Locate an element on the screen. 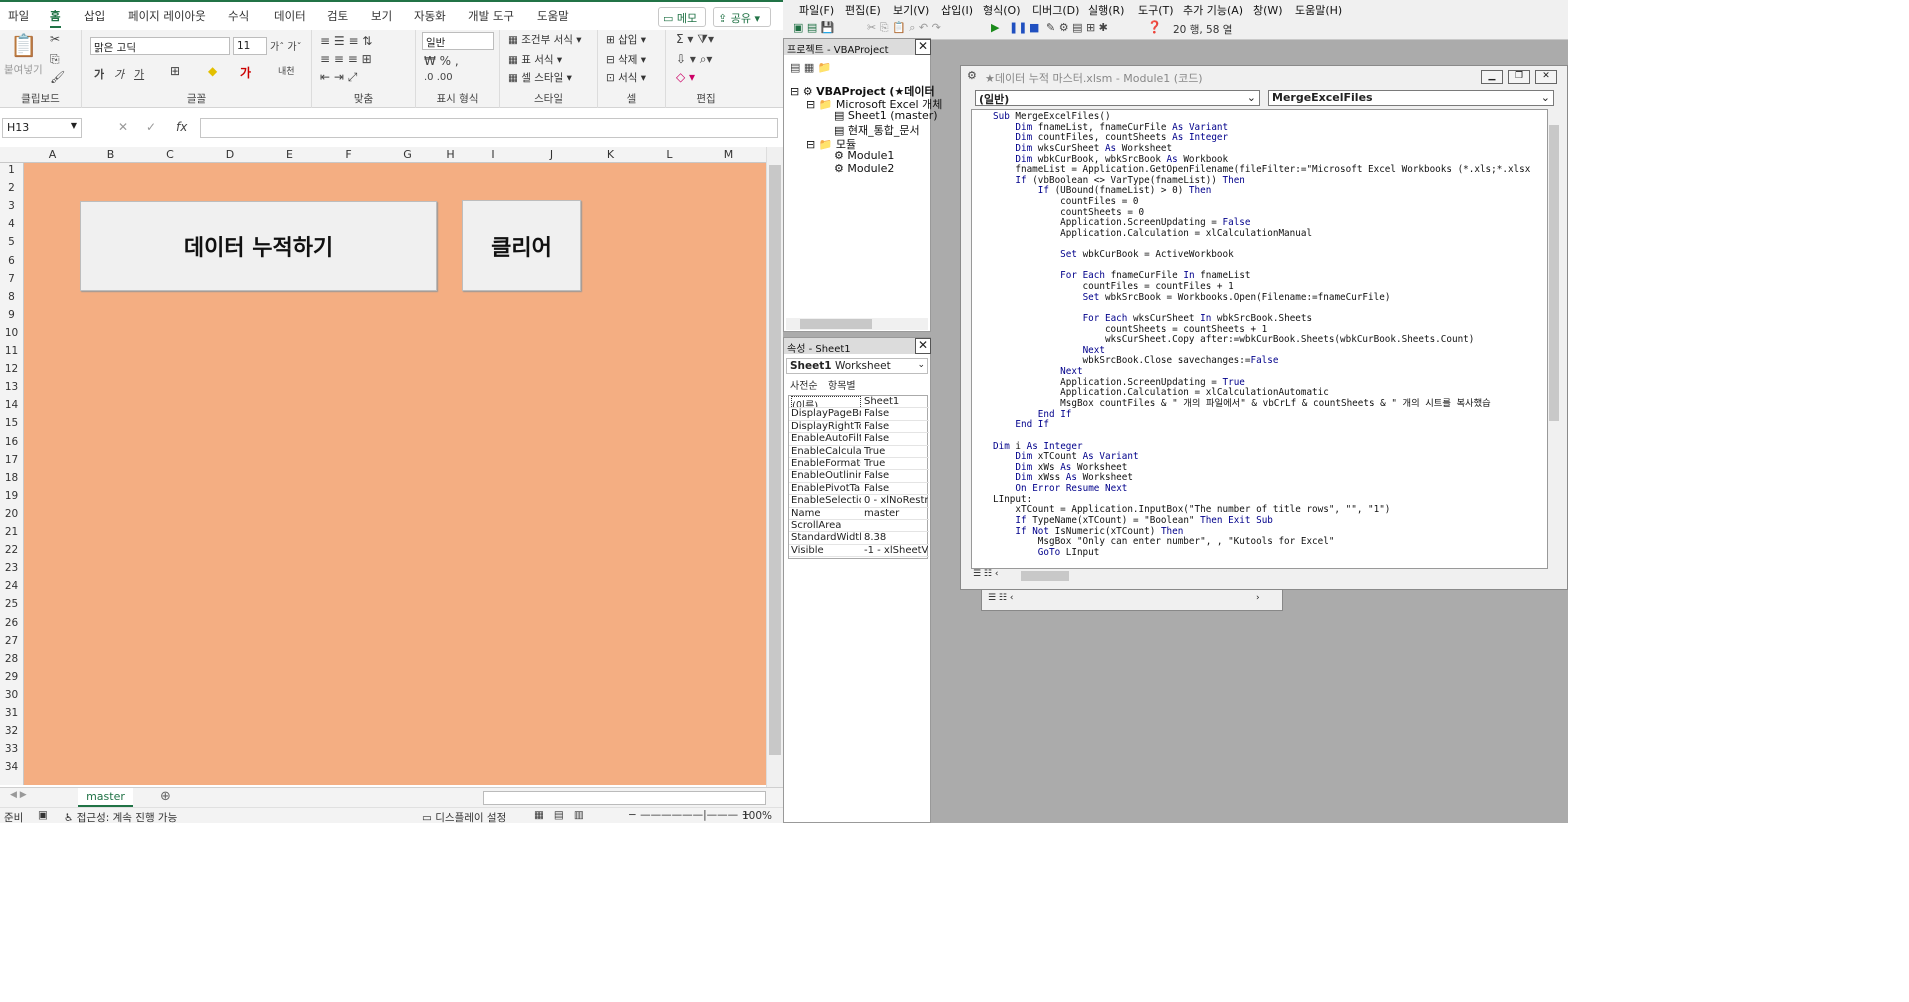 The width and height of the screenshot is (1909, 1002). row-header: 9 is located at coordinates (11, 315).